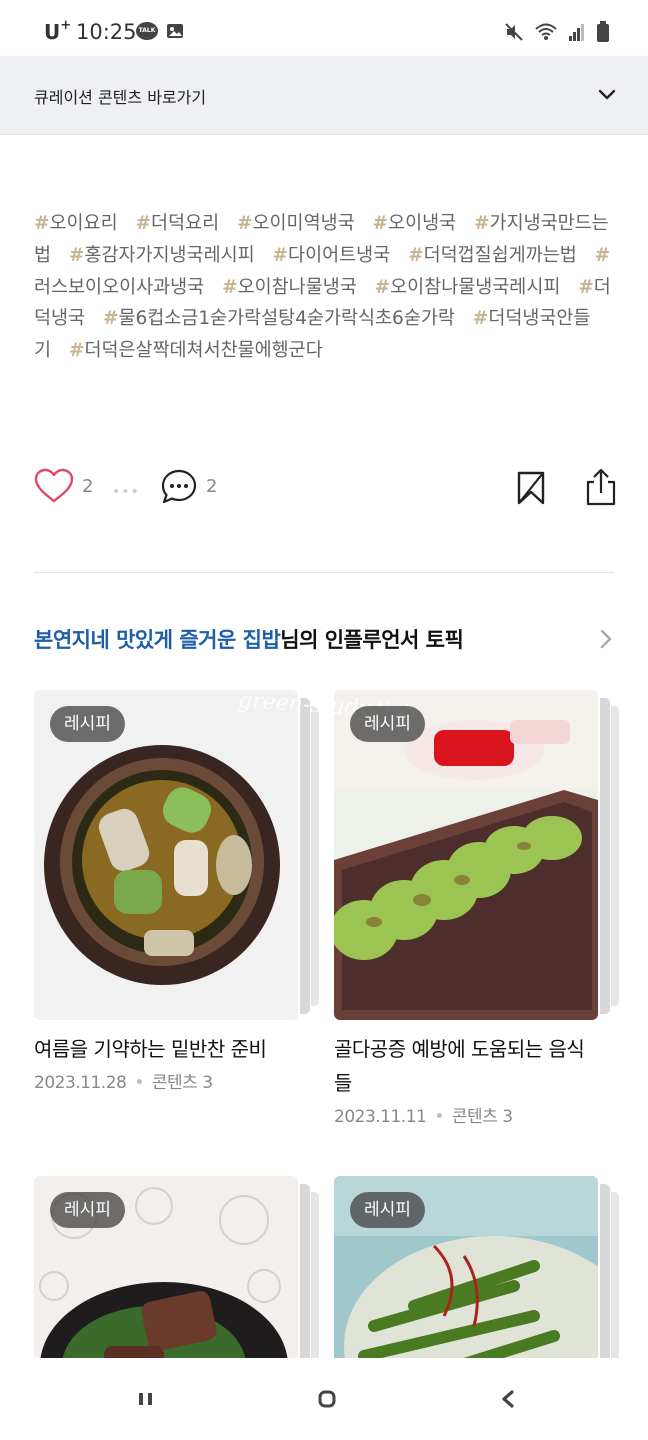  Describe the element at coordinates (500, 255) in the screenshot. I see `hashtag-label: 더덕껍질쉽게까는법` at that location.